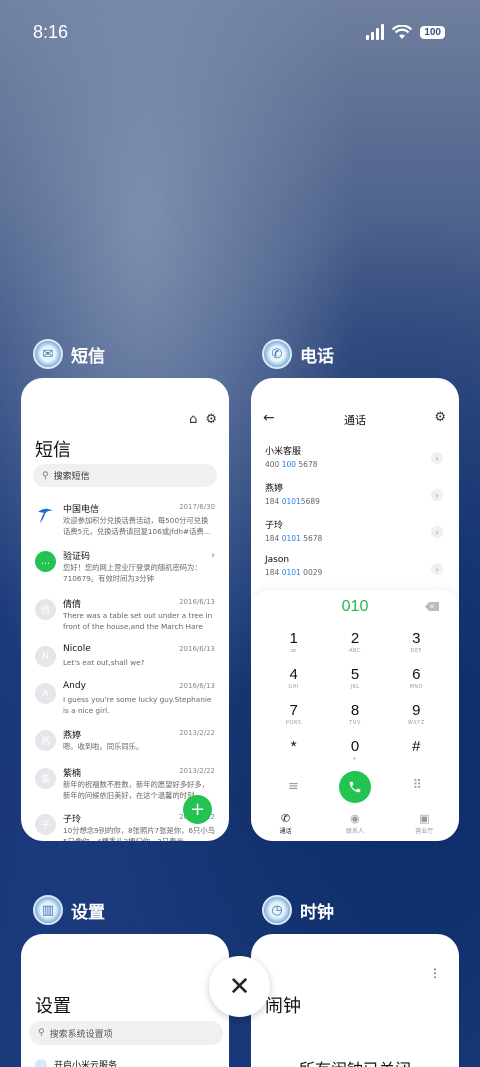 The width and height of the screenshot is (480, 1067). What do you see at coordinates (435, 973) in the screenshot?
I see `more-options-icon: ⋮` at bounding box center [435, 973].